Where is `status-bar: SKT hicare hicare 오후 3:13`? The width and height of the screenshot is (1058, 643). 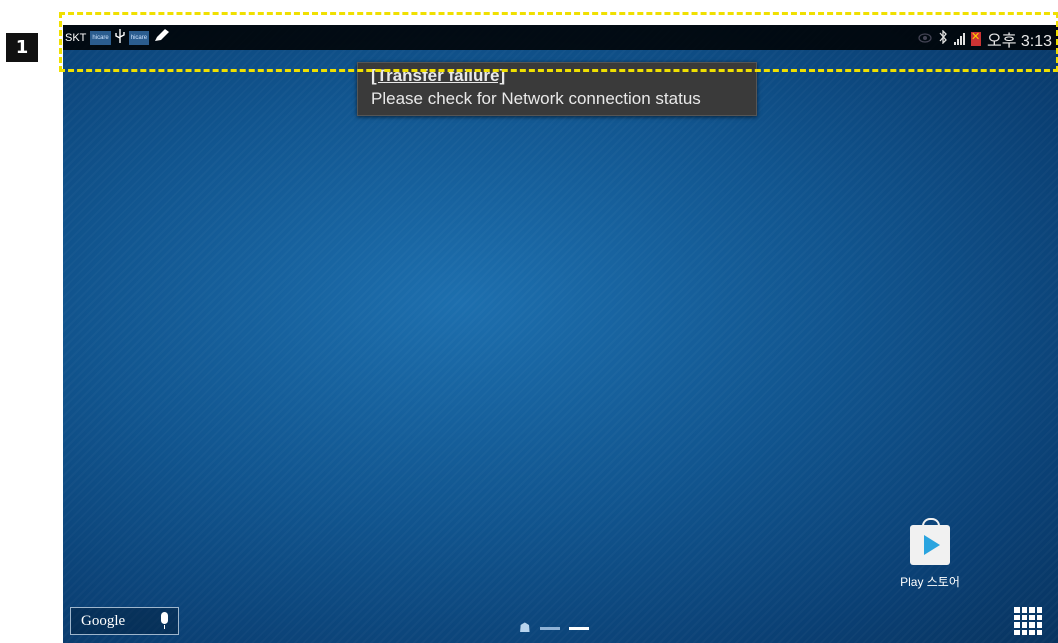
status-bar: SKT hicare hicare 오후 3:13 is located at coordinates (560, 37).